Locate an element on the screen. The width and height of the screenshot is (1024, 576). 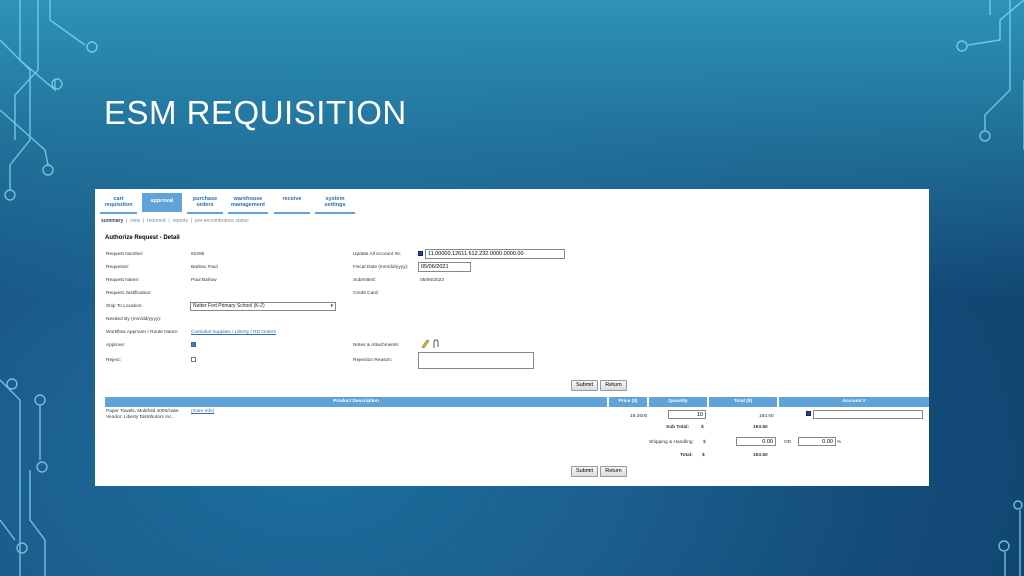
update-account-label: Update All Account #s: is located at coordinates (377, 254).